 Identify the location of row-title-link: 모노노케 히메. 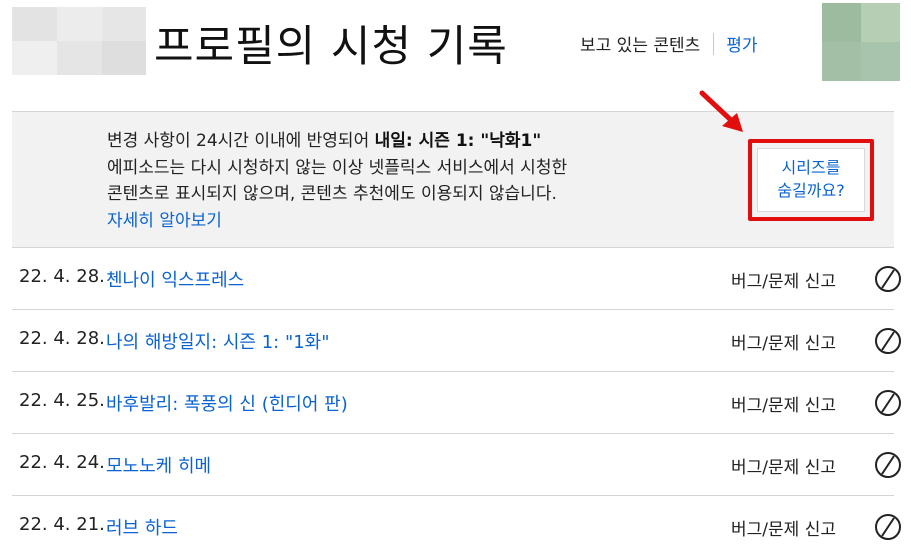
(158, 465).